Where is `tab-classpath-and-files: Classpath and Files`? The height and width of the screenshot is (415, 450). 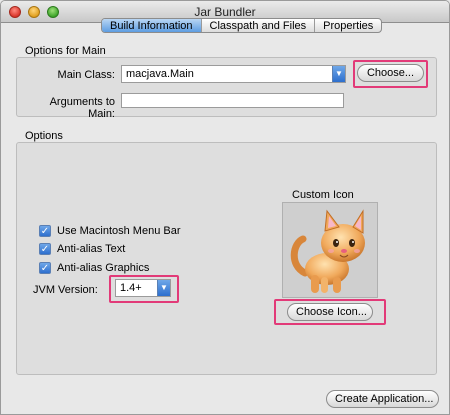 tab-classpath-and-files: Classpath and Files is located at coordinates (259, 25).